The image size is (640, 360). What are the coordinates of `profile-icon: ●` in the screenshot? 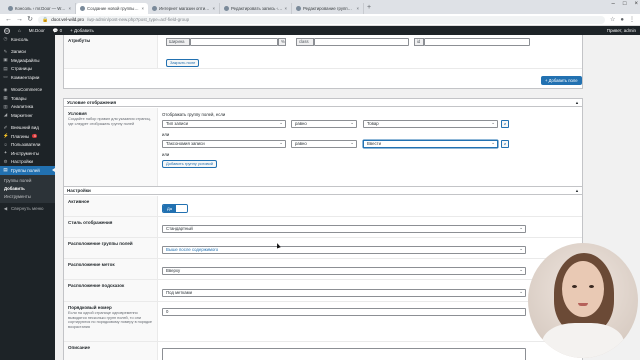 It's located at (622, 20).